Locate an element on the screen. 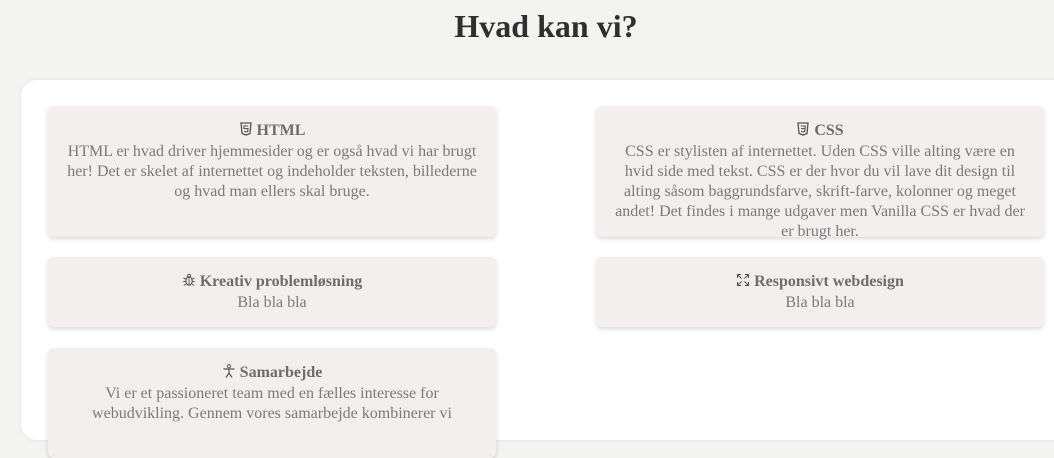 The height and width of the screenshot is (458, 1054). html5-icon is located at coordinates (246, 129).